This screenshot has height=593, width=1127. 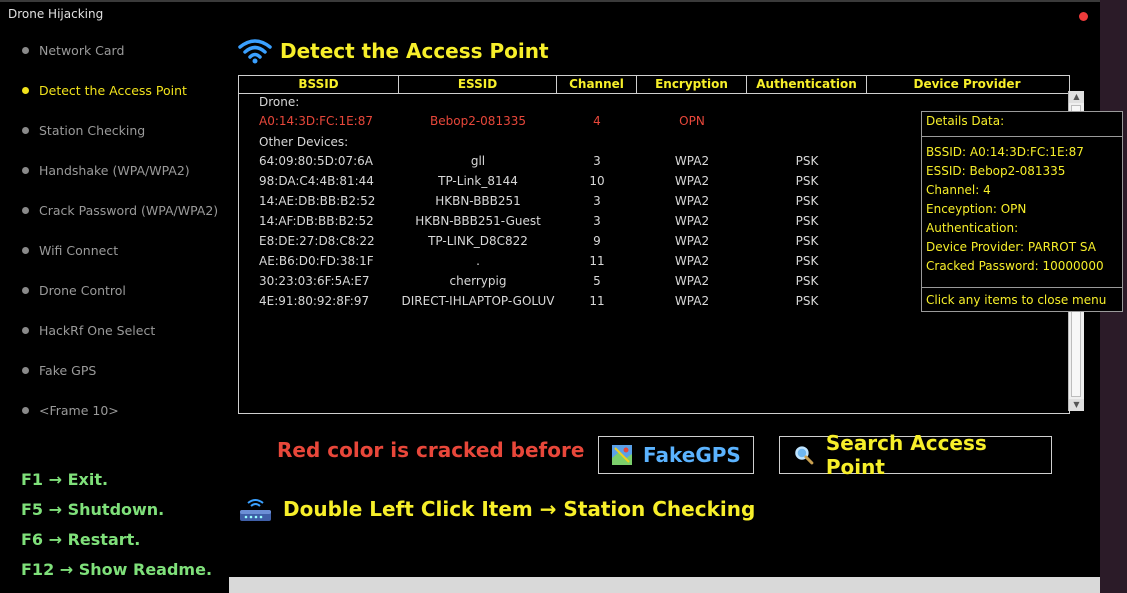 What do you see at coordinates (117, 569) in the screenshot?
I see `shortcut-hint: F12 → Show Readme.` at bounding box center [117, 569].